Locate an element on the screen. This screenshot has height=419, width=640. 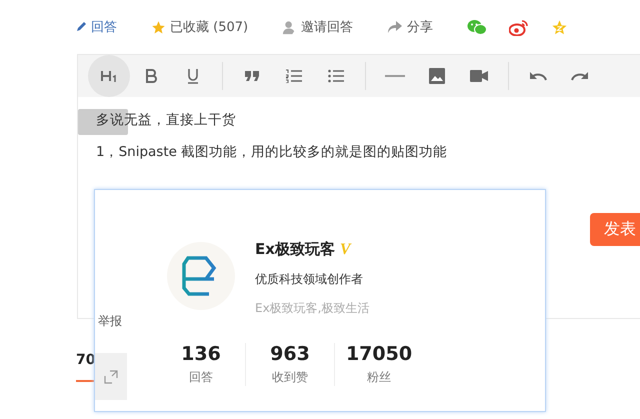
paragraph: 1，Snipaste 截图功能，用的比较多的就是图的贴图功能 is located at coordinates (272, 152).